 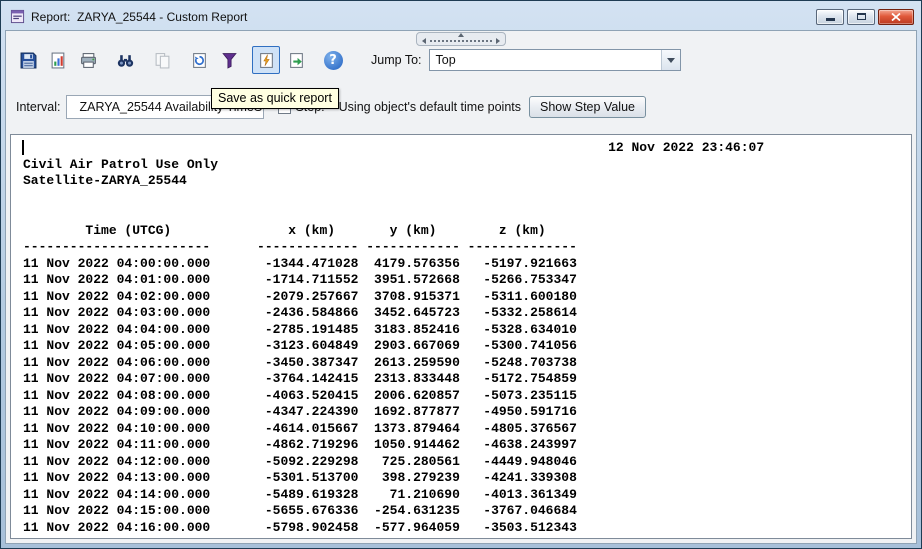 I want to click on export-report-button, so click(x=58, y=60).